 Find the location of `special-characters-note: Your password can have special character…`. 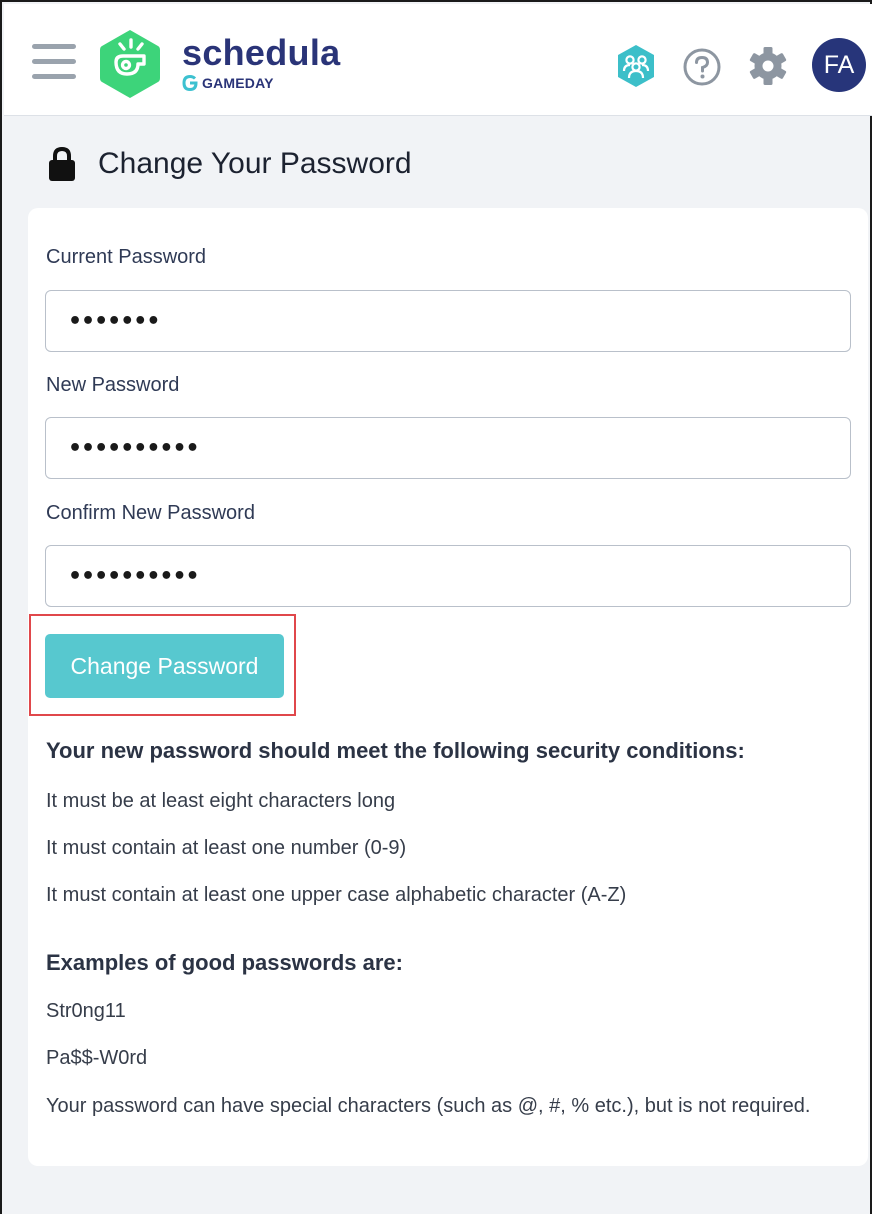

special-characters-note: Your password can have special character… is located at coordinates (428, 1106).